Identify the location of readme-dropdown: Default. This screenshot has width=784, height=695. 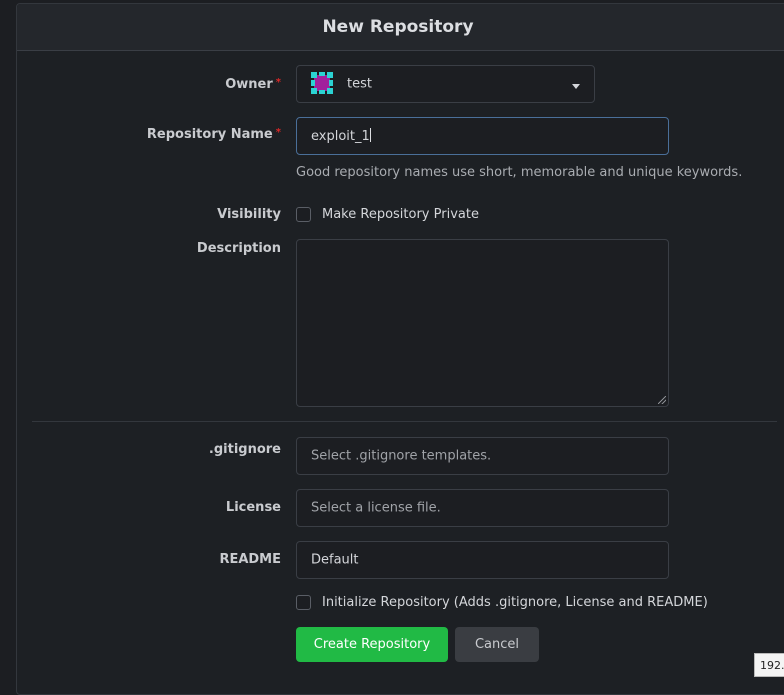
(482, 560).